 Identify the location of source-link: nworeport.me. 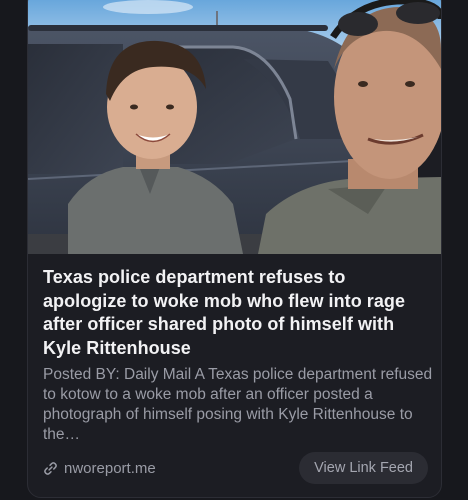
(99, 468).